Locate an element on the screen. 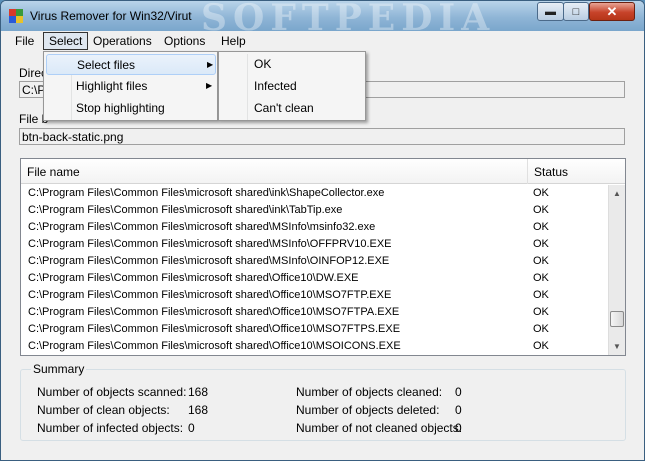 The height and width of the screenshot is (461, 645). directory-value: C:\P is located at coordinates (34, 90).